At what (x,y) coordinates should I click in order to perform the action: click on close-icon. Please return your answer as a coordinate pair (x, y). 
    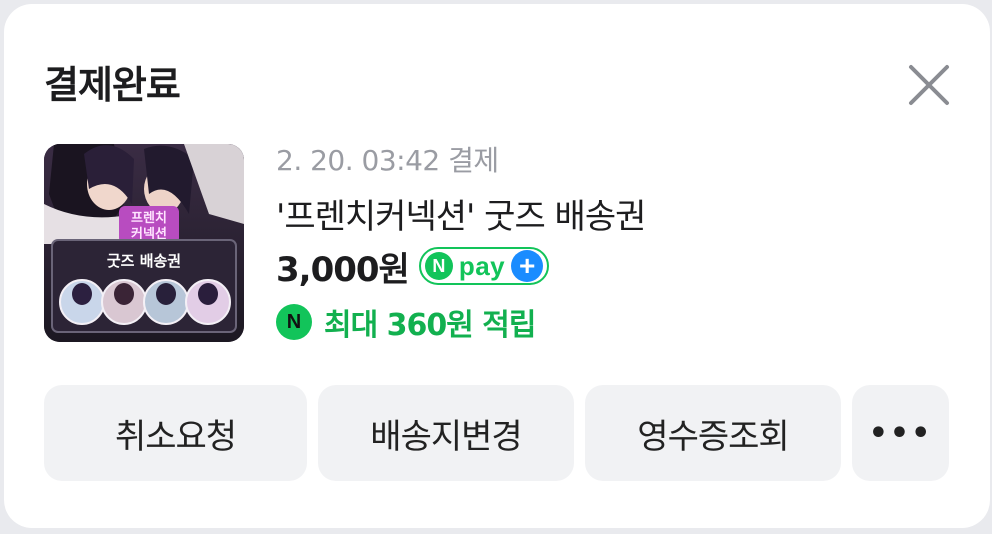
    Looking at the image, I should click on (929, 85).